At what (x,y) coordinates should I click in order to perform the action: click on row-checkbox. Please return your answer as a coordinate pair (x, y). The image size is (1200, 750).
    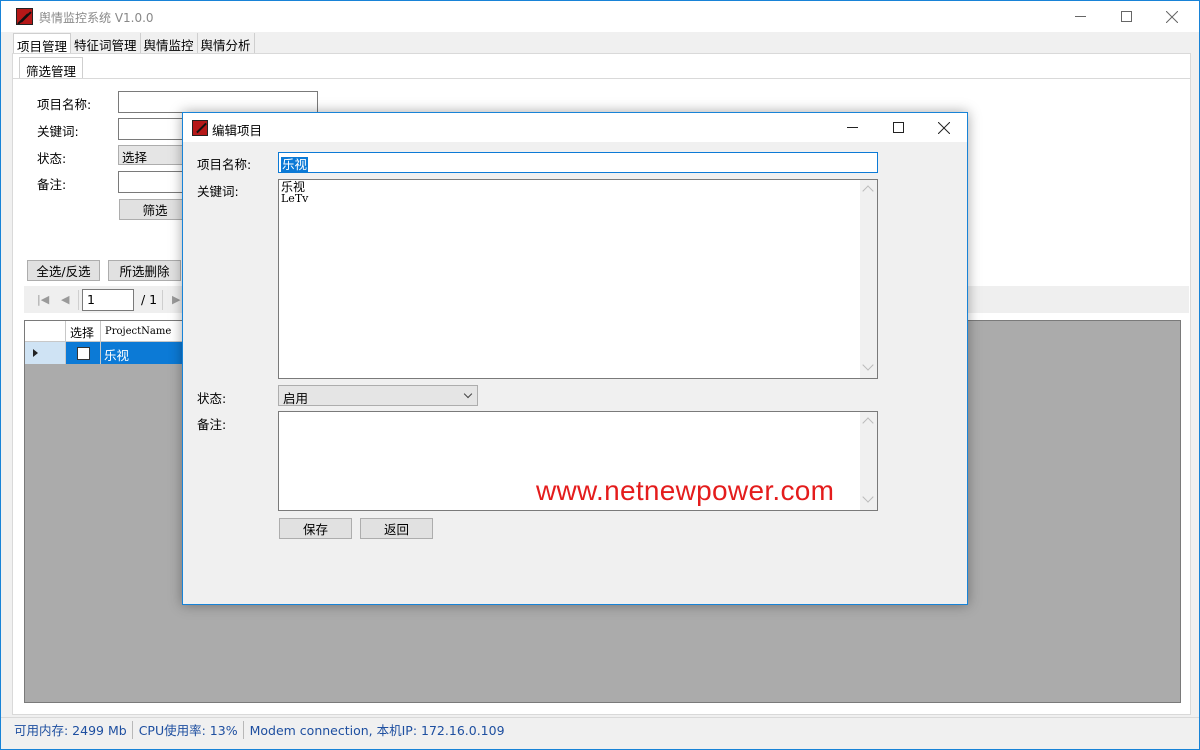
    Looking at the image, I should click on (83, 353).